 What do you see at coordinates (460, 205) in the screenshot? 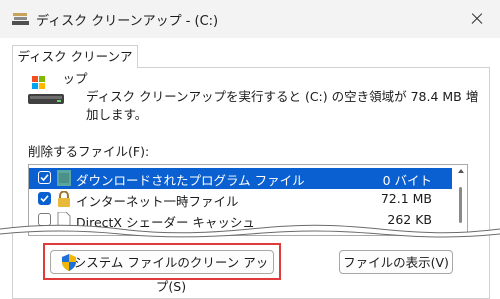
I see `scrollbar` at bounding box center [460, 205].